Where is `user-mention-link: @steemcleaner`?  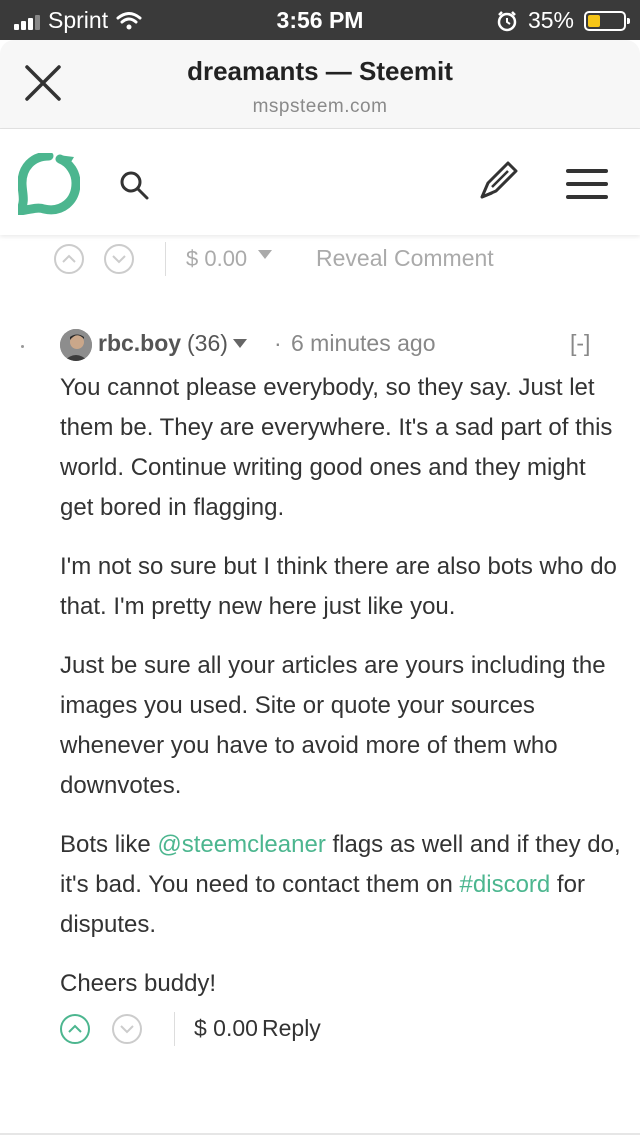
user-mention-link: @steemcleaner is located at coordinates (241, 844).